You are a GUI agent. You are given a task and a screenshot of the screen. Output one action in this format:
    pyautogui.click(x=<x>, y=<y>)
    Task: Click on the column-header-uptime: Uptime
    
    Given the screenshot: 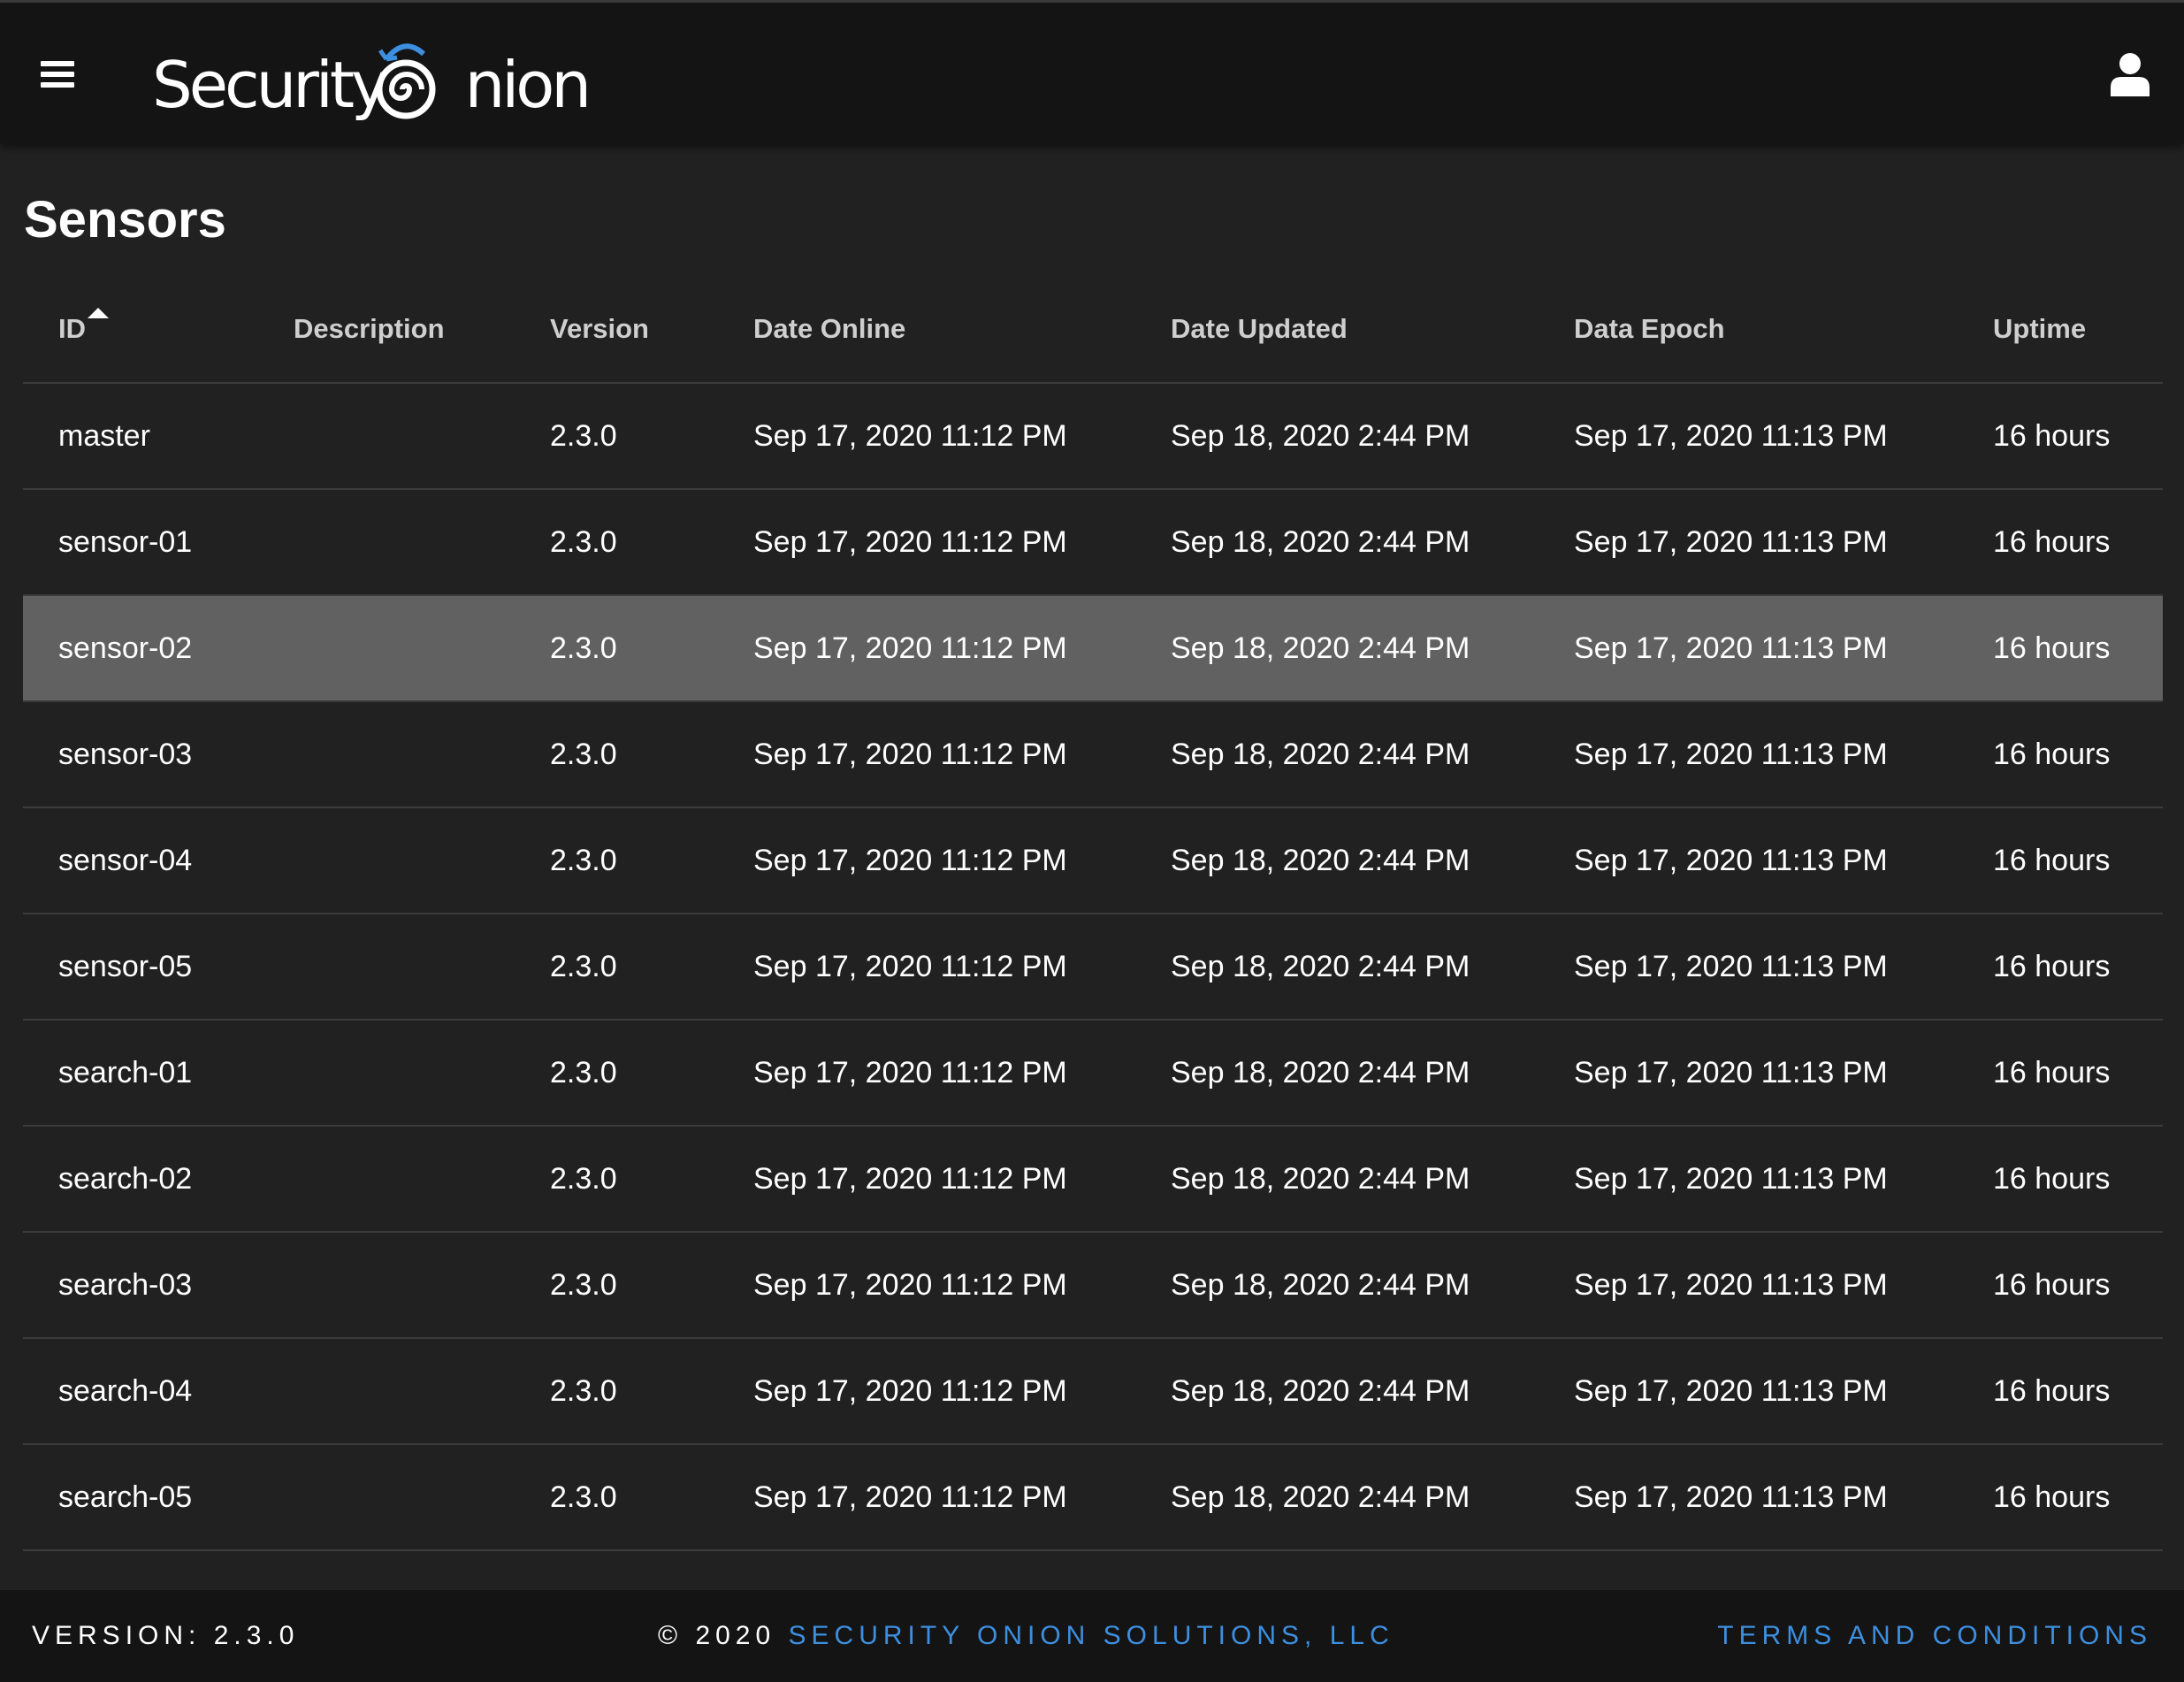 What is the action you would take?
    pyautogui.click(x=2039, y=329)
    